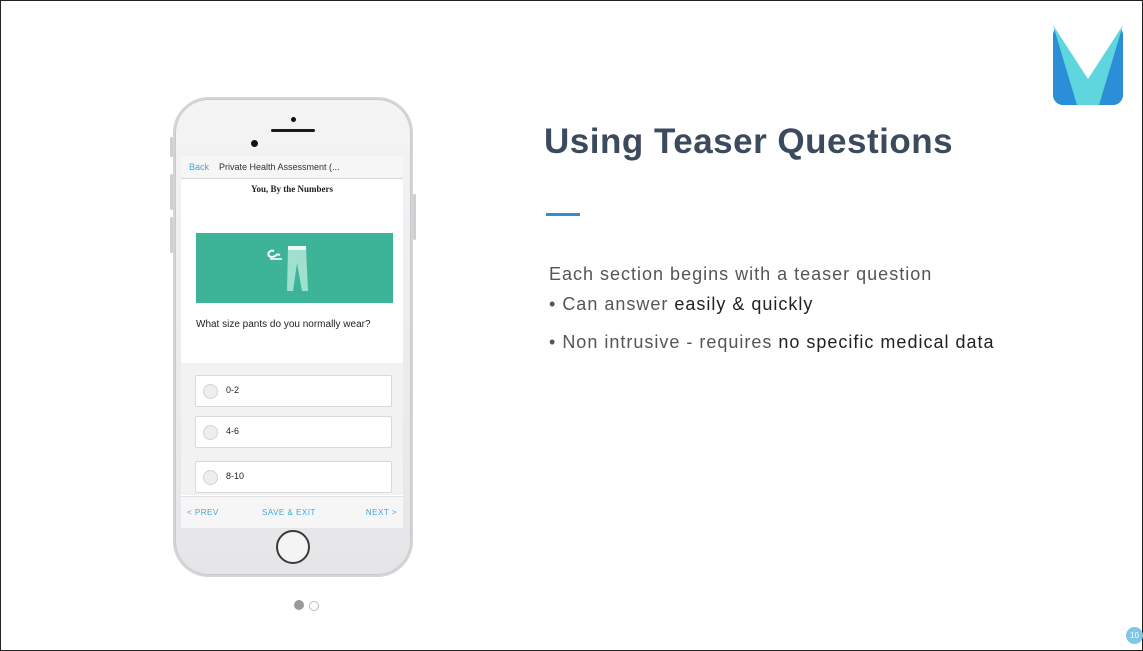  What do you see at coordinates (293, 391) in the screenshot?
I see `option-0-2: 0-2` at bounding box center [293, 391].